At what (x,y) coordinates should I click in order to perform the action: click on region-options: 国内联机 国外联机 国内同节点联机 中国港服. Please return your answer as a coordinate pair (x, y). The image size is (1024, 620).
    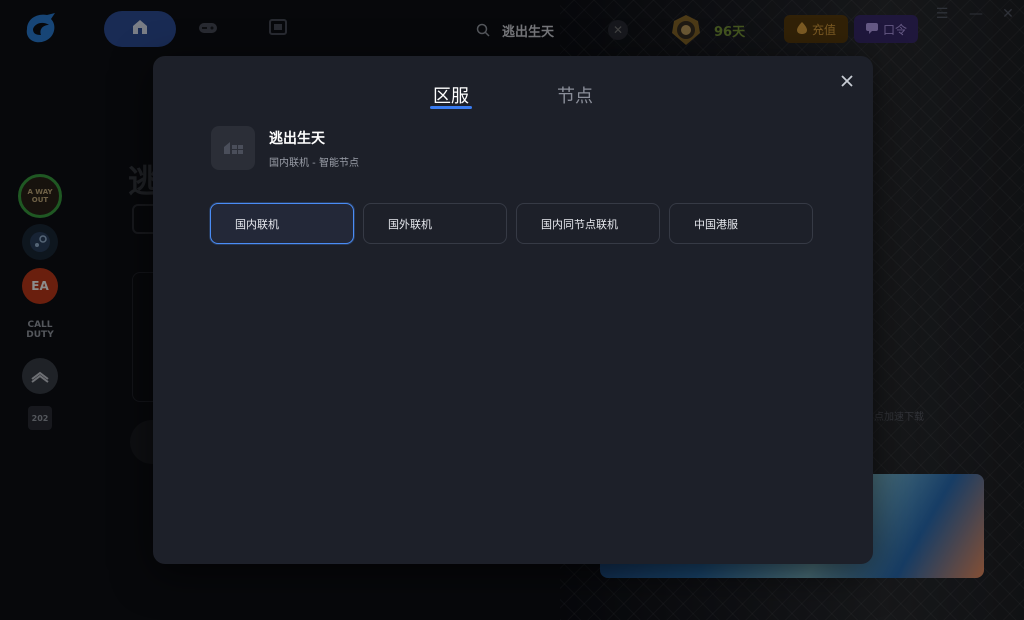
    Looking at the image, I should click on (511, 223).